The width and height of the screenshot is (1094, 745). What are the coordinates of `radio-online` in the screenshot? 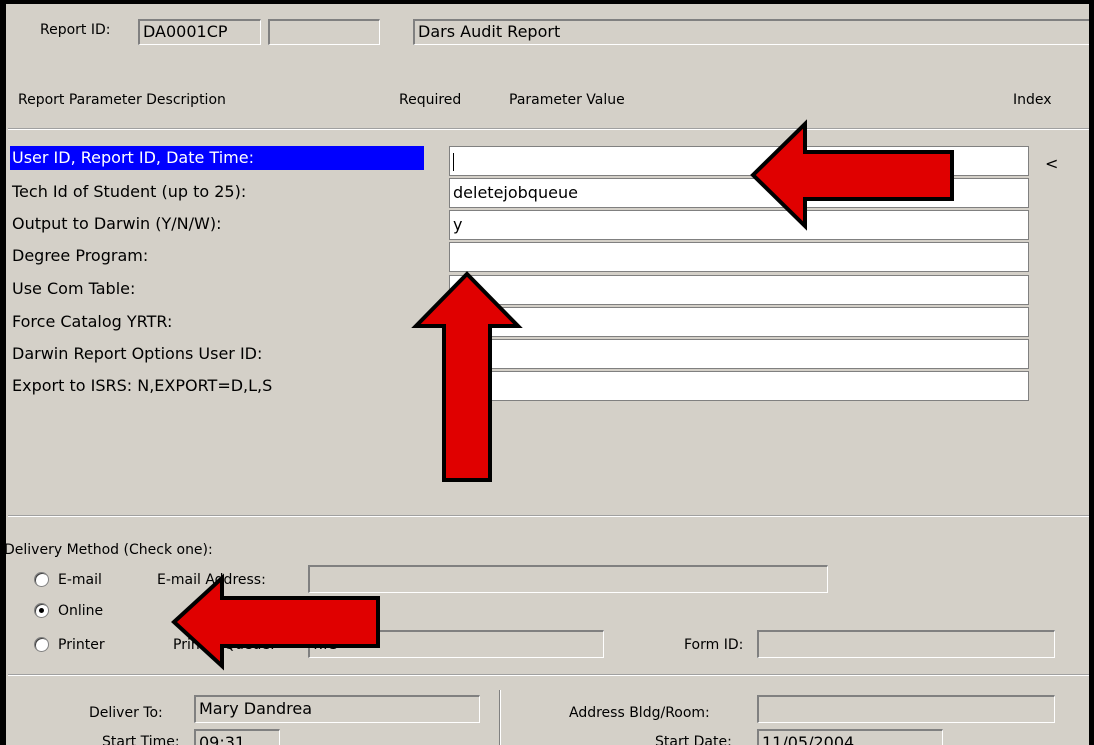 It's located at (41, 610).